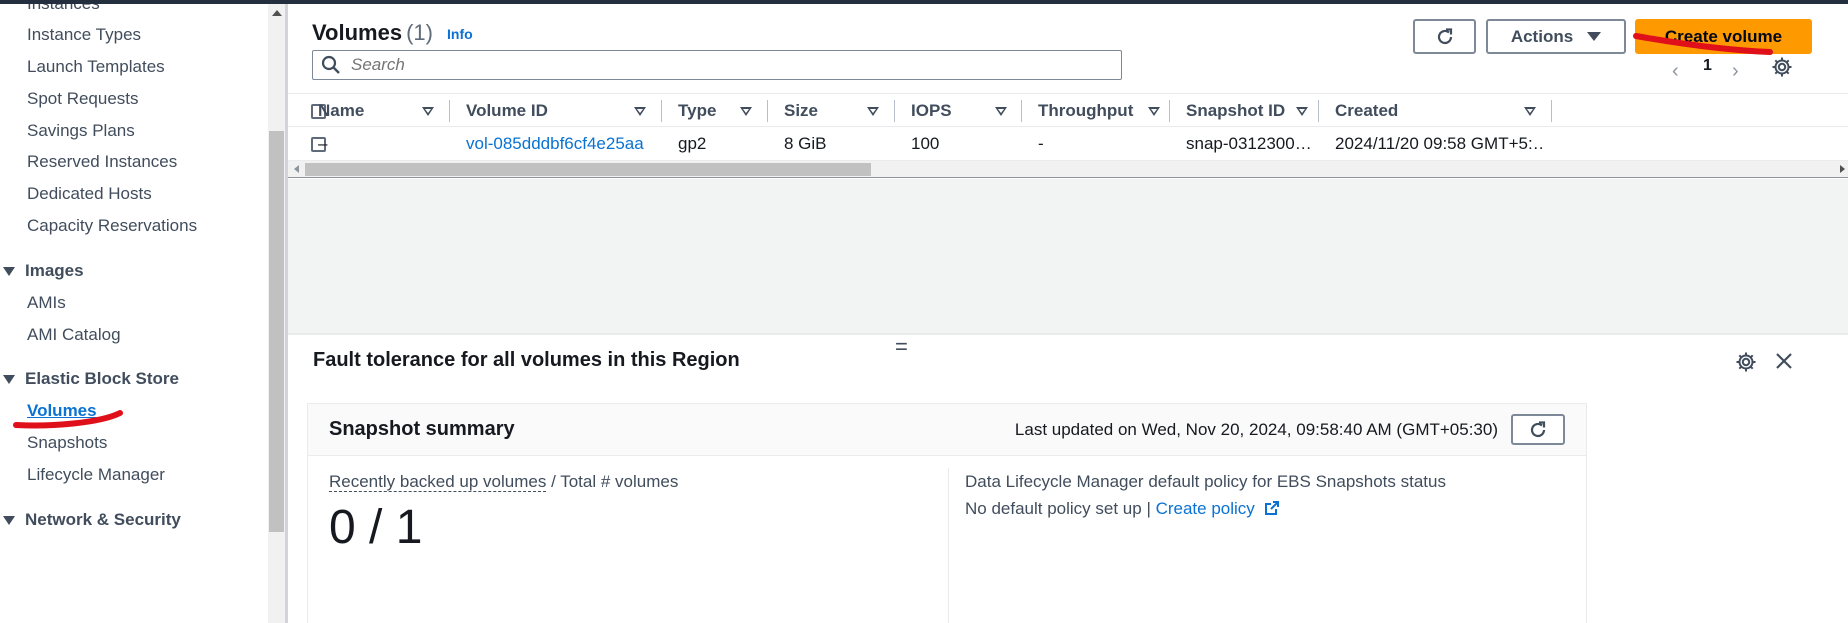 The height and width of the screenshot is (623, 1848). Describe the element at coordinates (839, 111) in the screenshot. I see `column-header-size: Size` at that location.